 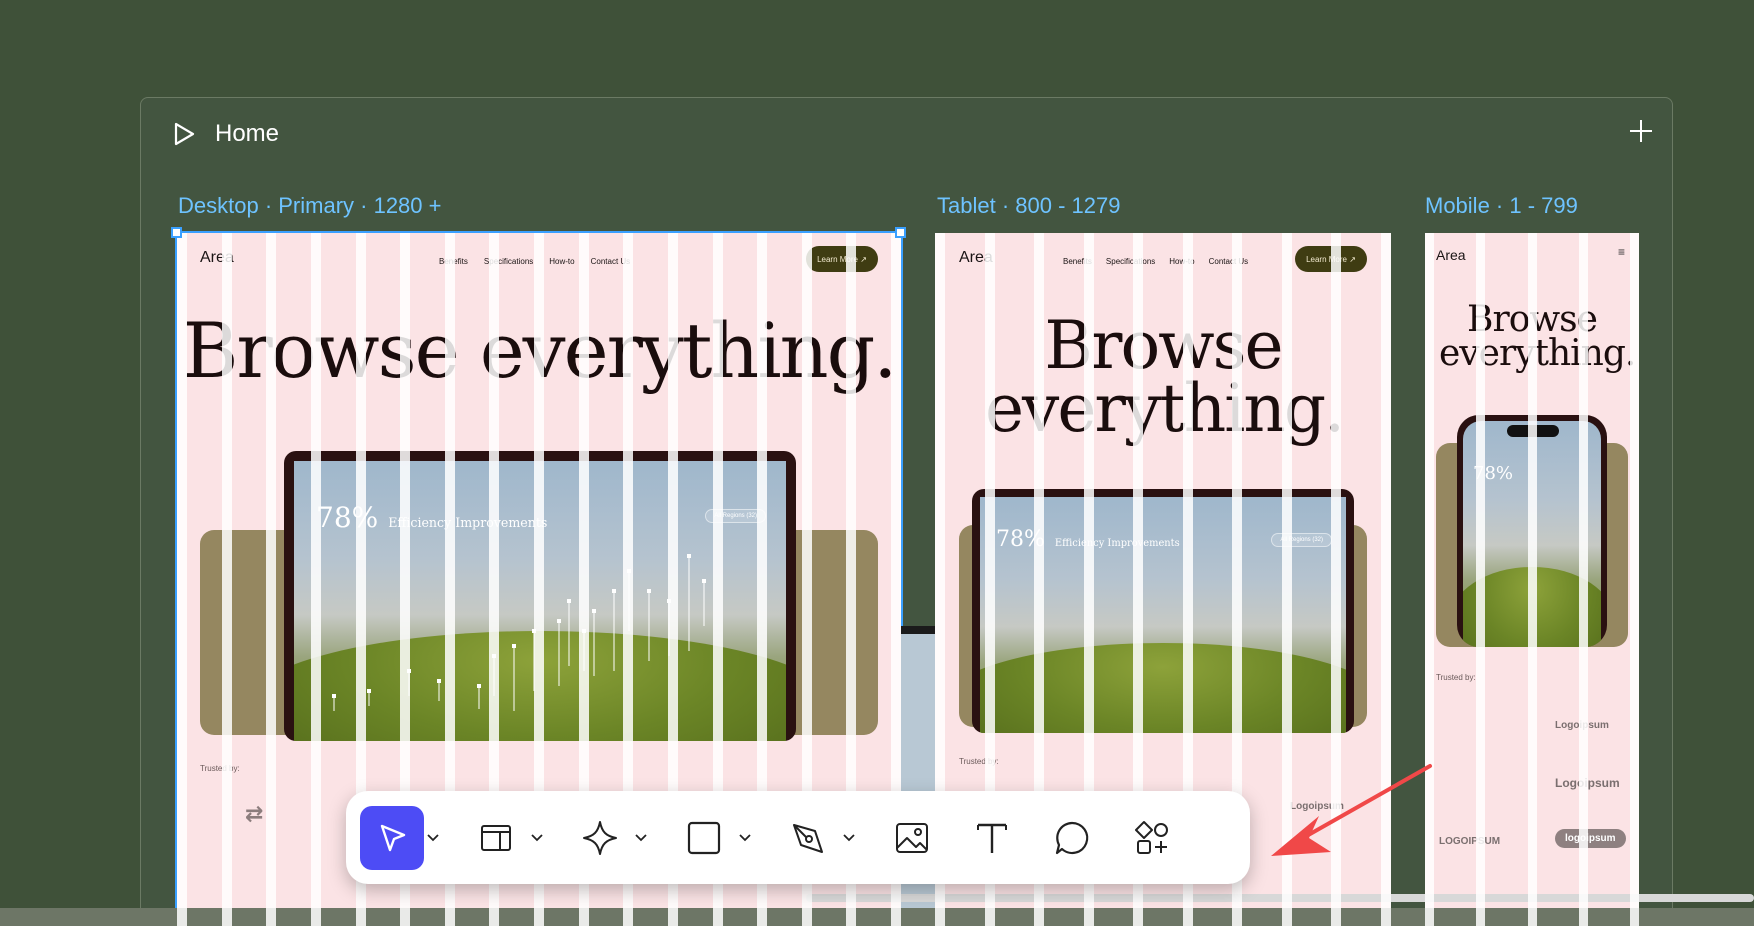 I want to click on trusted-logo-icon: ⇄, so click(x=254, y=813).